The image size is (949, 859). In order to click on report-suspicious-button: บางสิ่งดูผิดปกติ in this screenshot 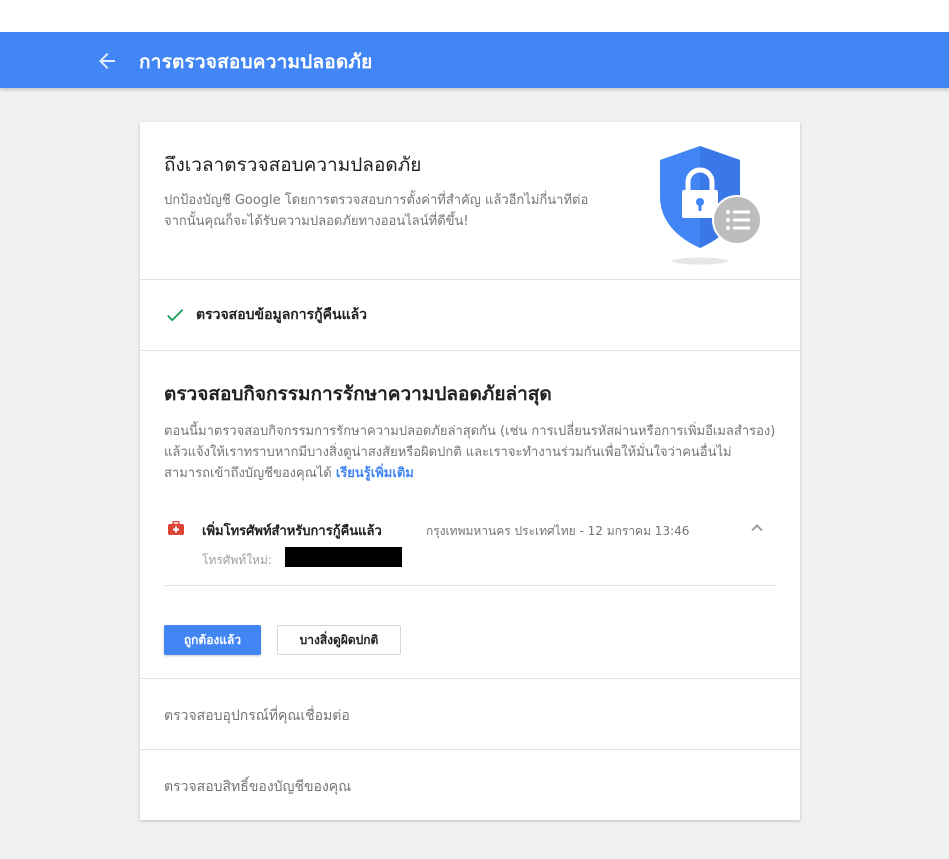, I will do `click(339, 640)`.